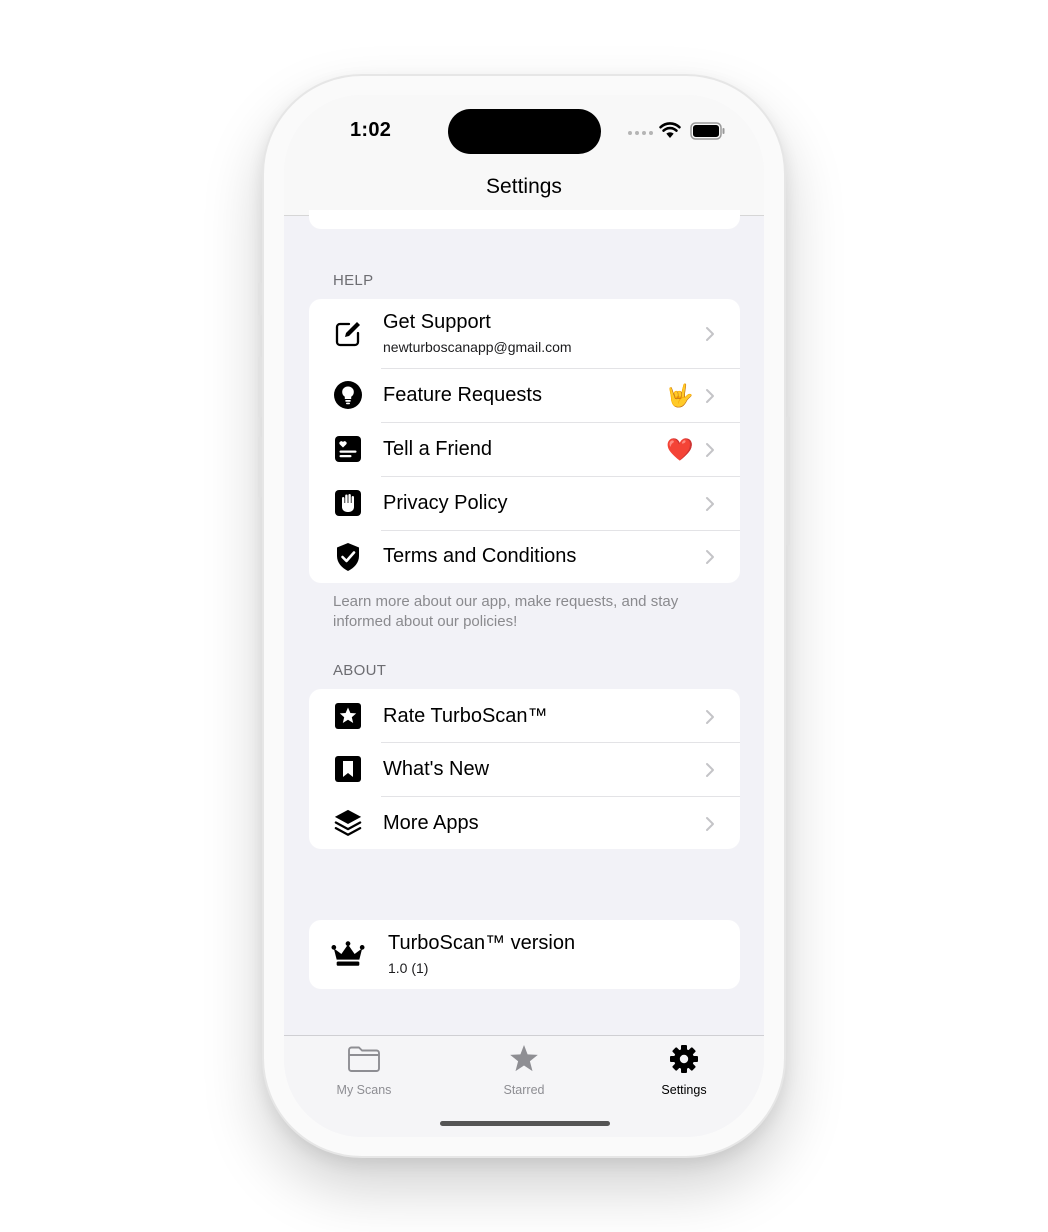 This screenshot has height=1232, width=1048. I want to click on dynamic-island, so click(524, 131).